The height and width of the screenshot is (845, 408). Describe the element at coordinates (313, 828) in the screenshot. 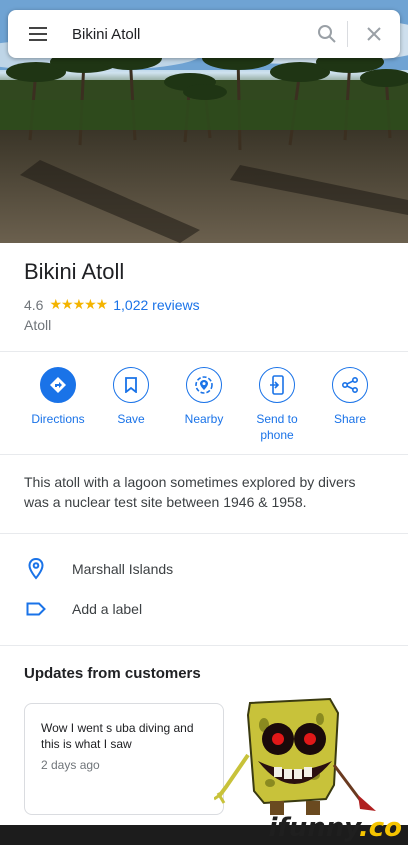

I see `watermark-text: ifunny` at that location.